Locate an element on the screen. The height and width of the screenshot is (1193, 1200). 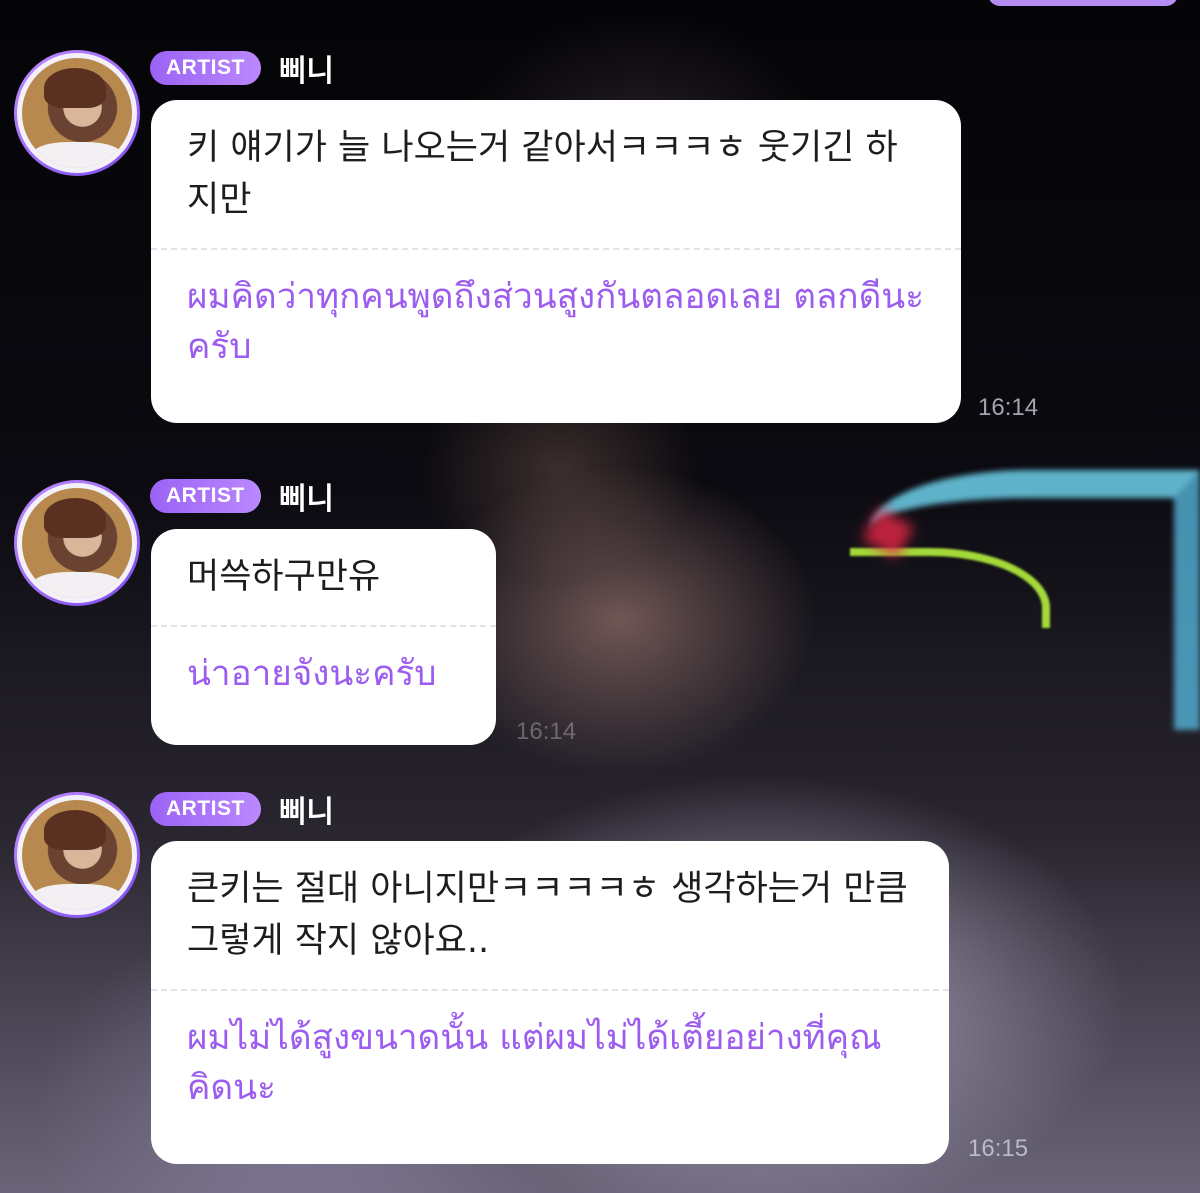
message-bubble: 머쓱하구만유 น่าอายจังนะครับ is located at coordinates (323, 637).